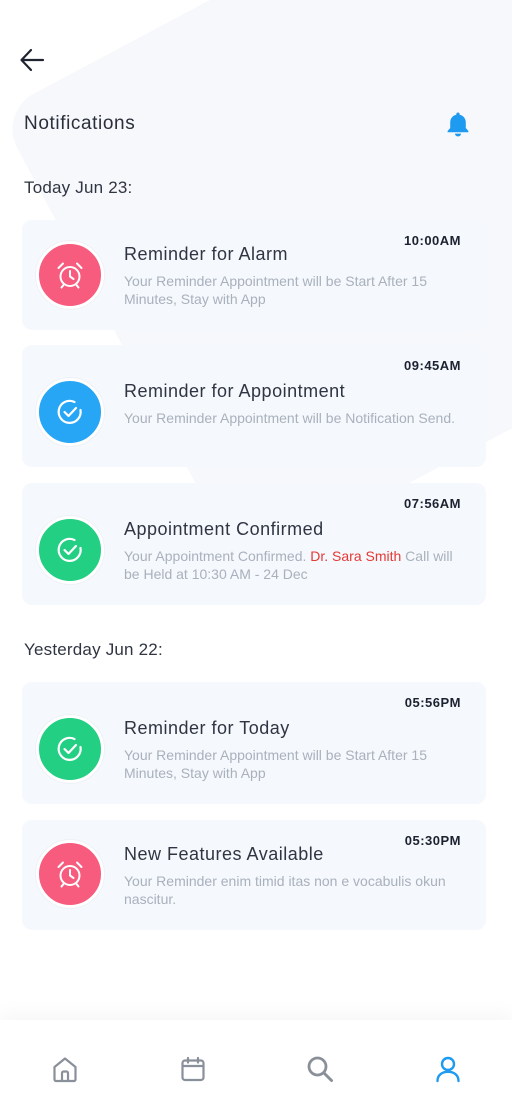  I want to click on back-button, so click(32, 60).